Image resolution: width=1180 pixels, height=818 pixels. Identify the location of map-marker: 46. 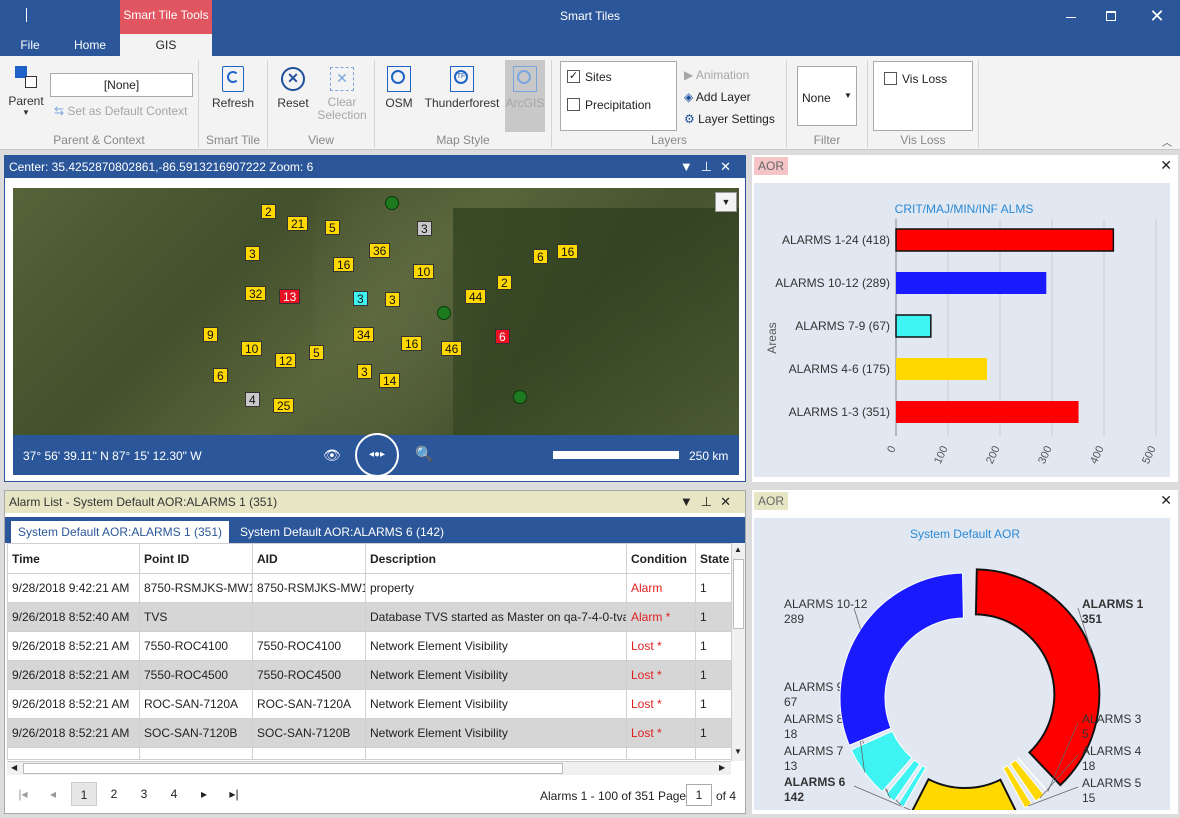
(452, 348).